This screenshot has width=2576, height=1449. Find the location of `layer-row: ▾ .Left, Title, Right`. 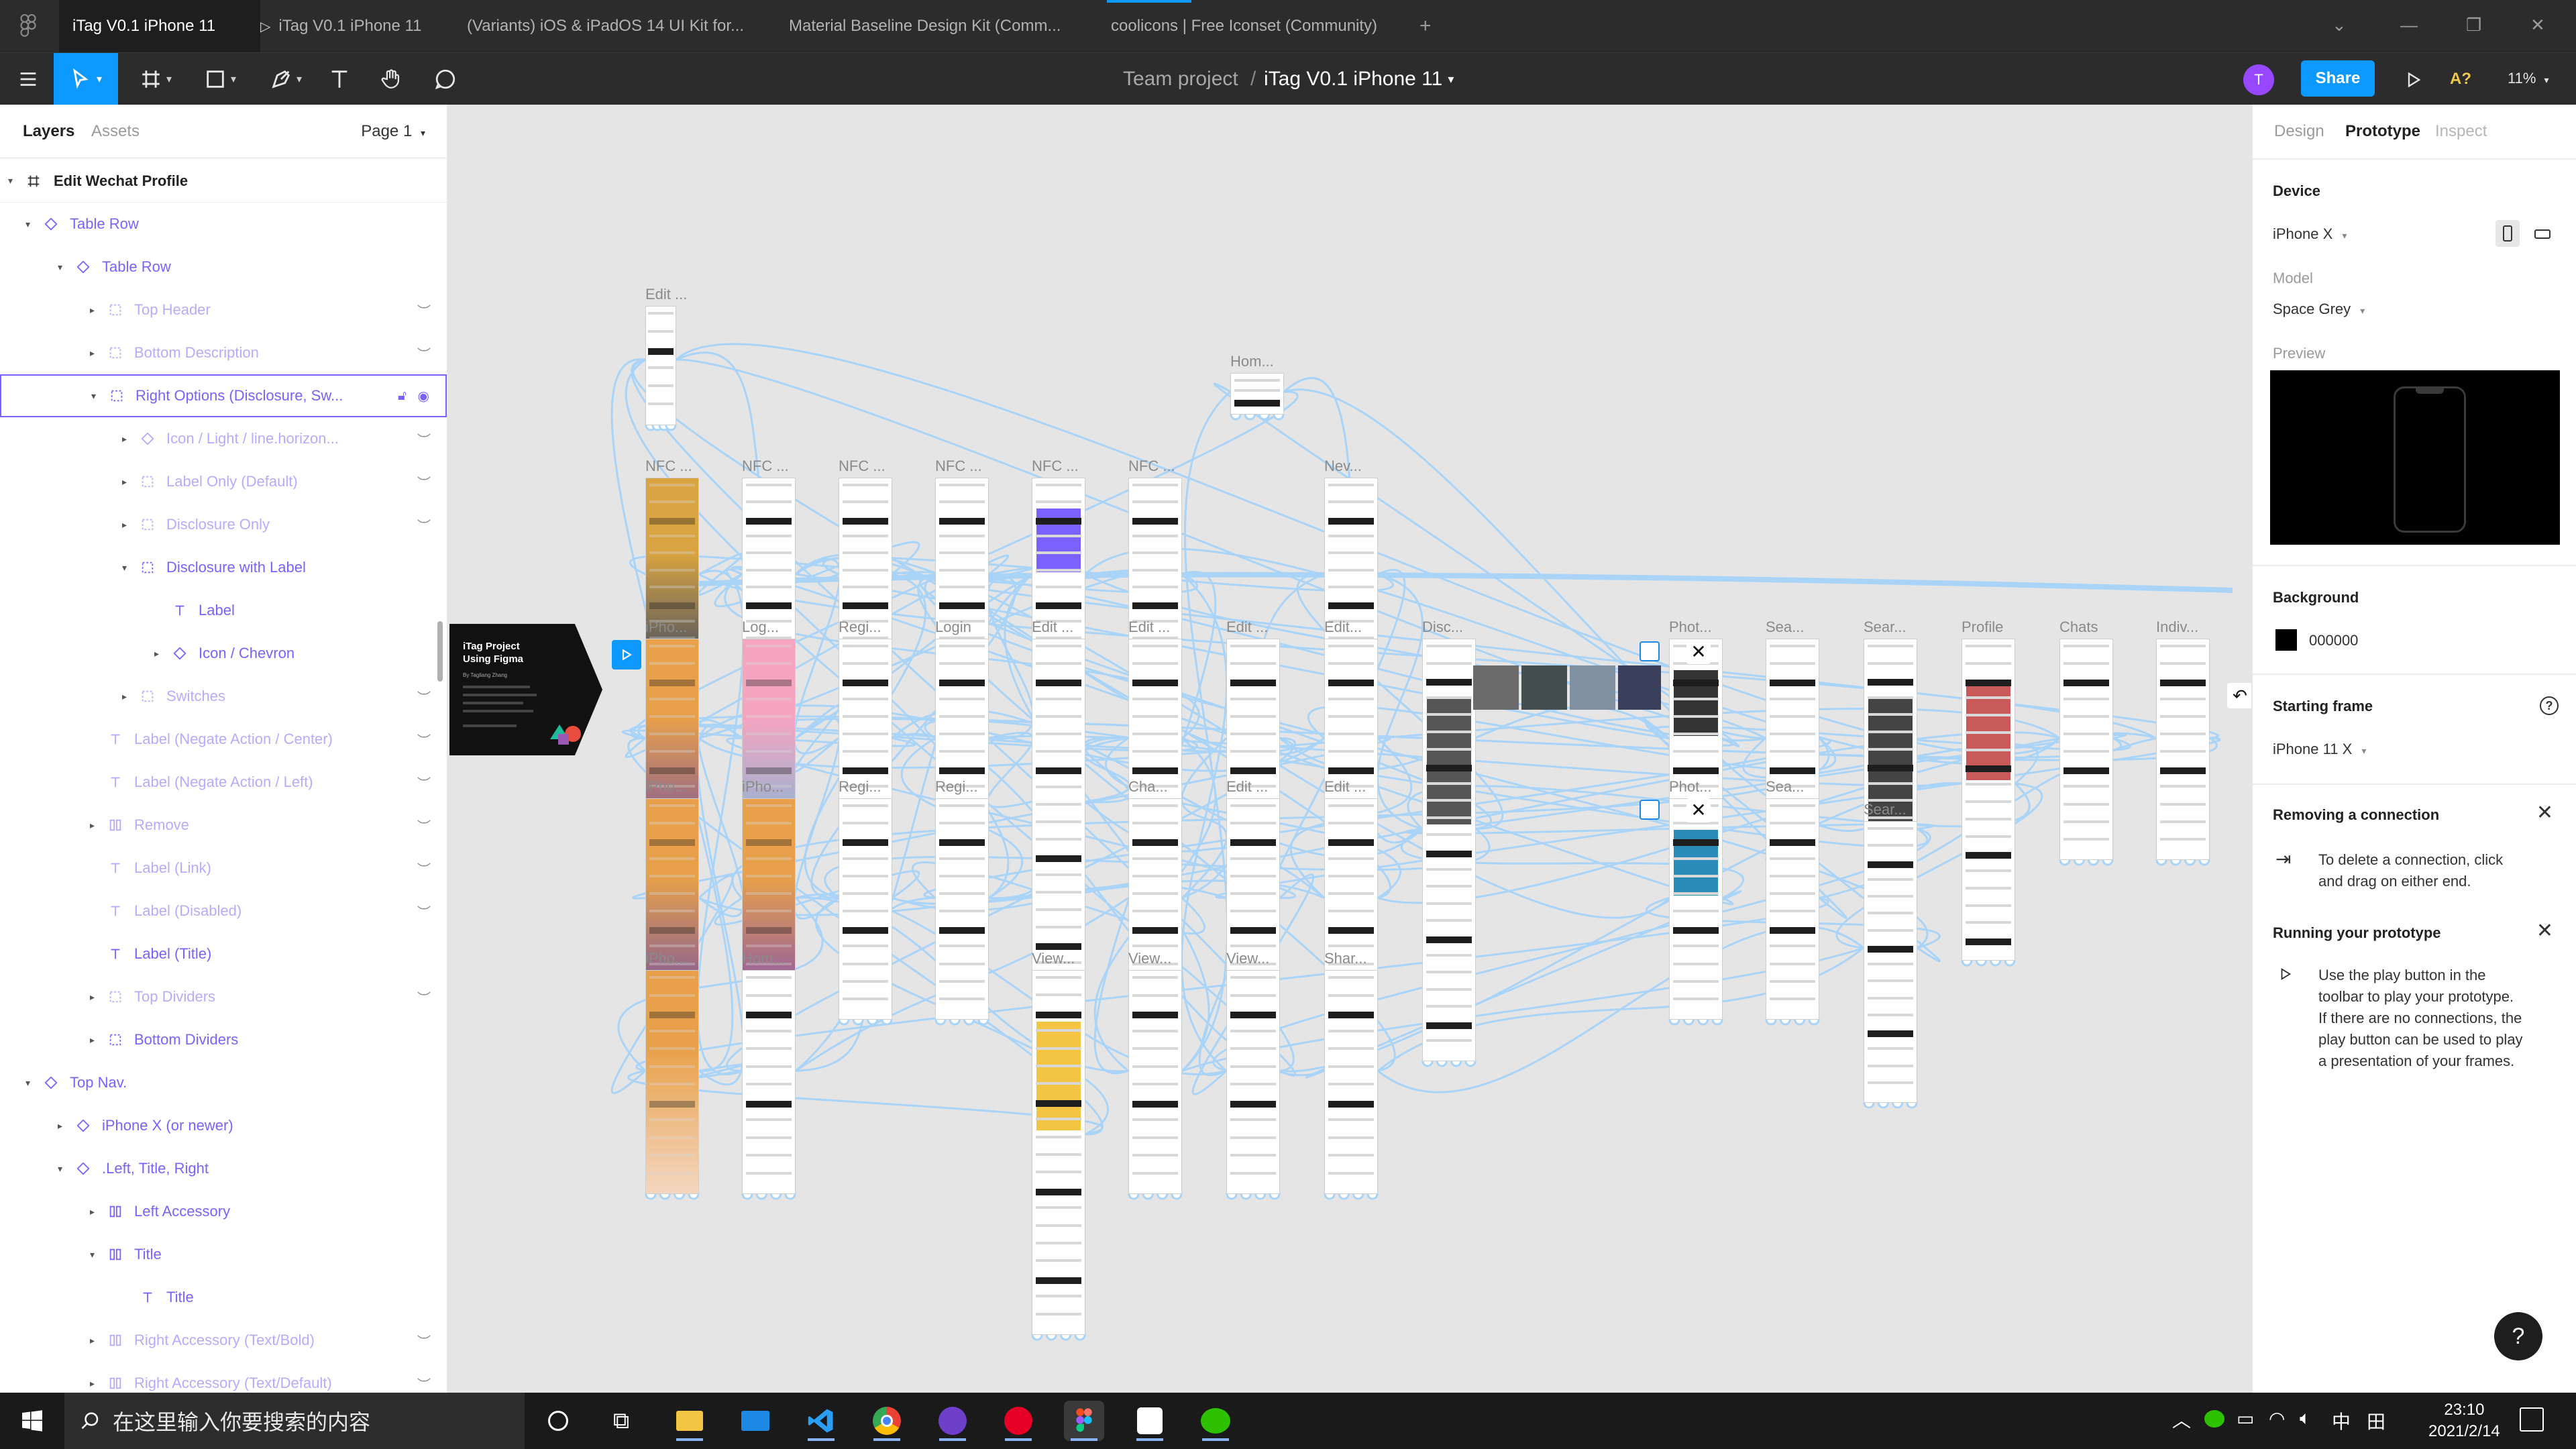

layer-row: ▾ .Left, Title, Right is located at coordinates (223, 1168).